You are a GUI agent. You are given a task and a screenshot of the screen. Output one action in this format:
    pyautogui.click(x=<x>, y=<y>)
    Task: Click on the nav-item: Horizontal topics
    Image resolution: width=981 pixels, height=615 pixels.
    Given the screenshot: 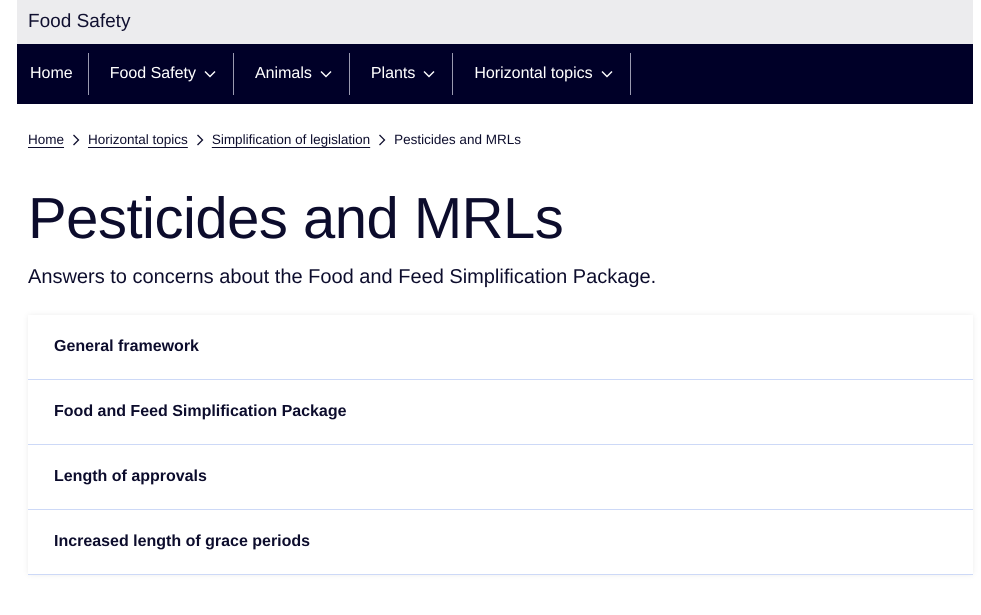 What is the action you would take?
    pyautogui.click(x=541, y=74)
    